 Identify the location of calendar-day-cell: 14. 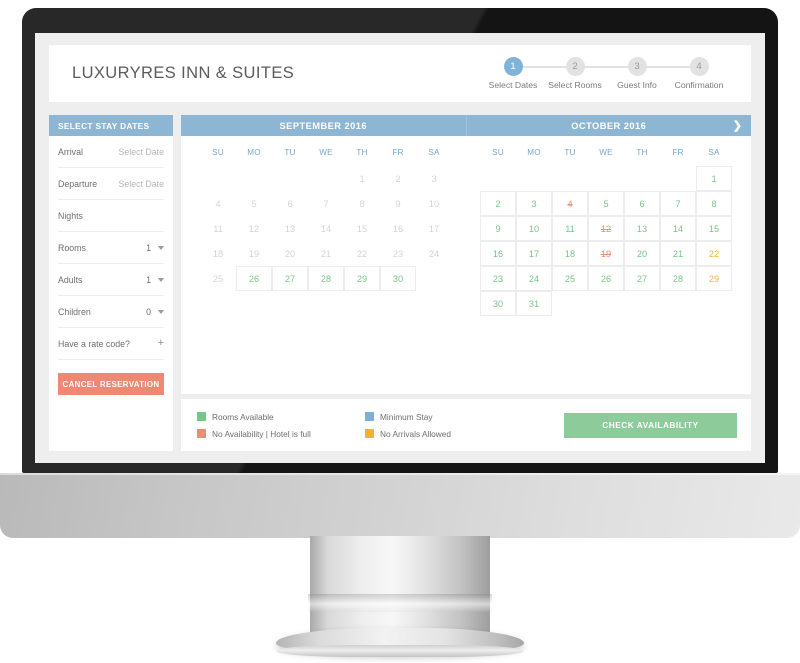
(678, 228).